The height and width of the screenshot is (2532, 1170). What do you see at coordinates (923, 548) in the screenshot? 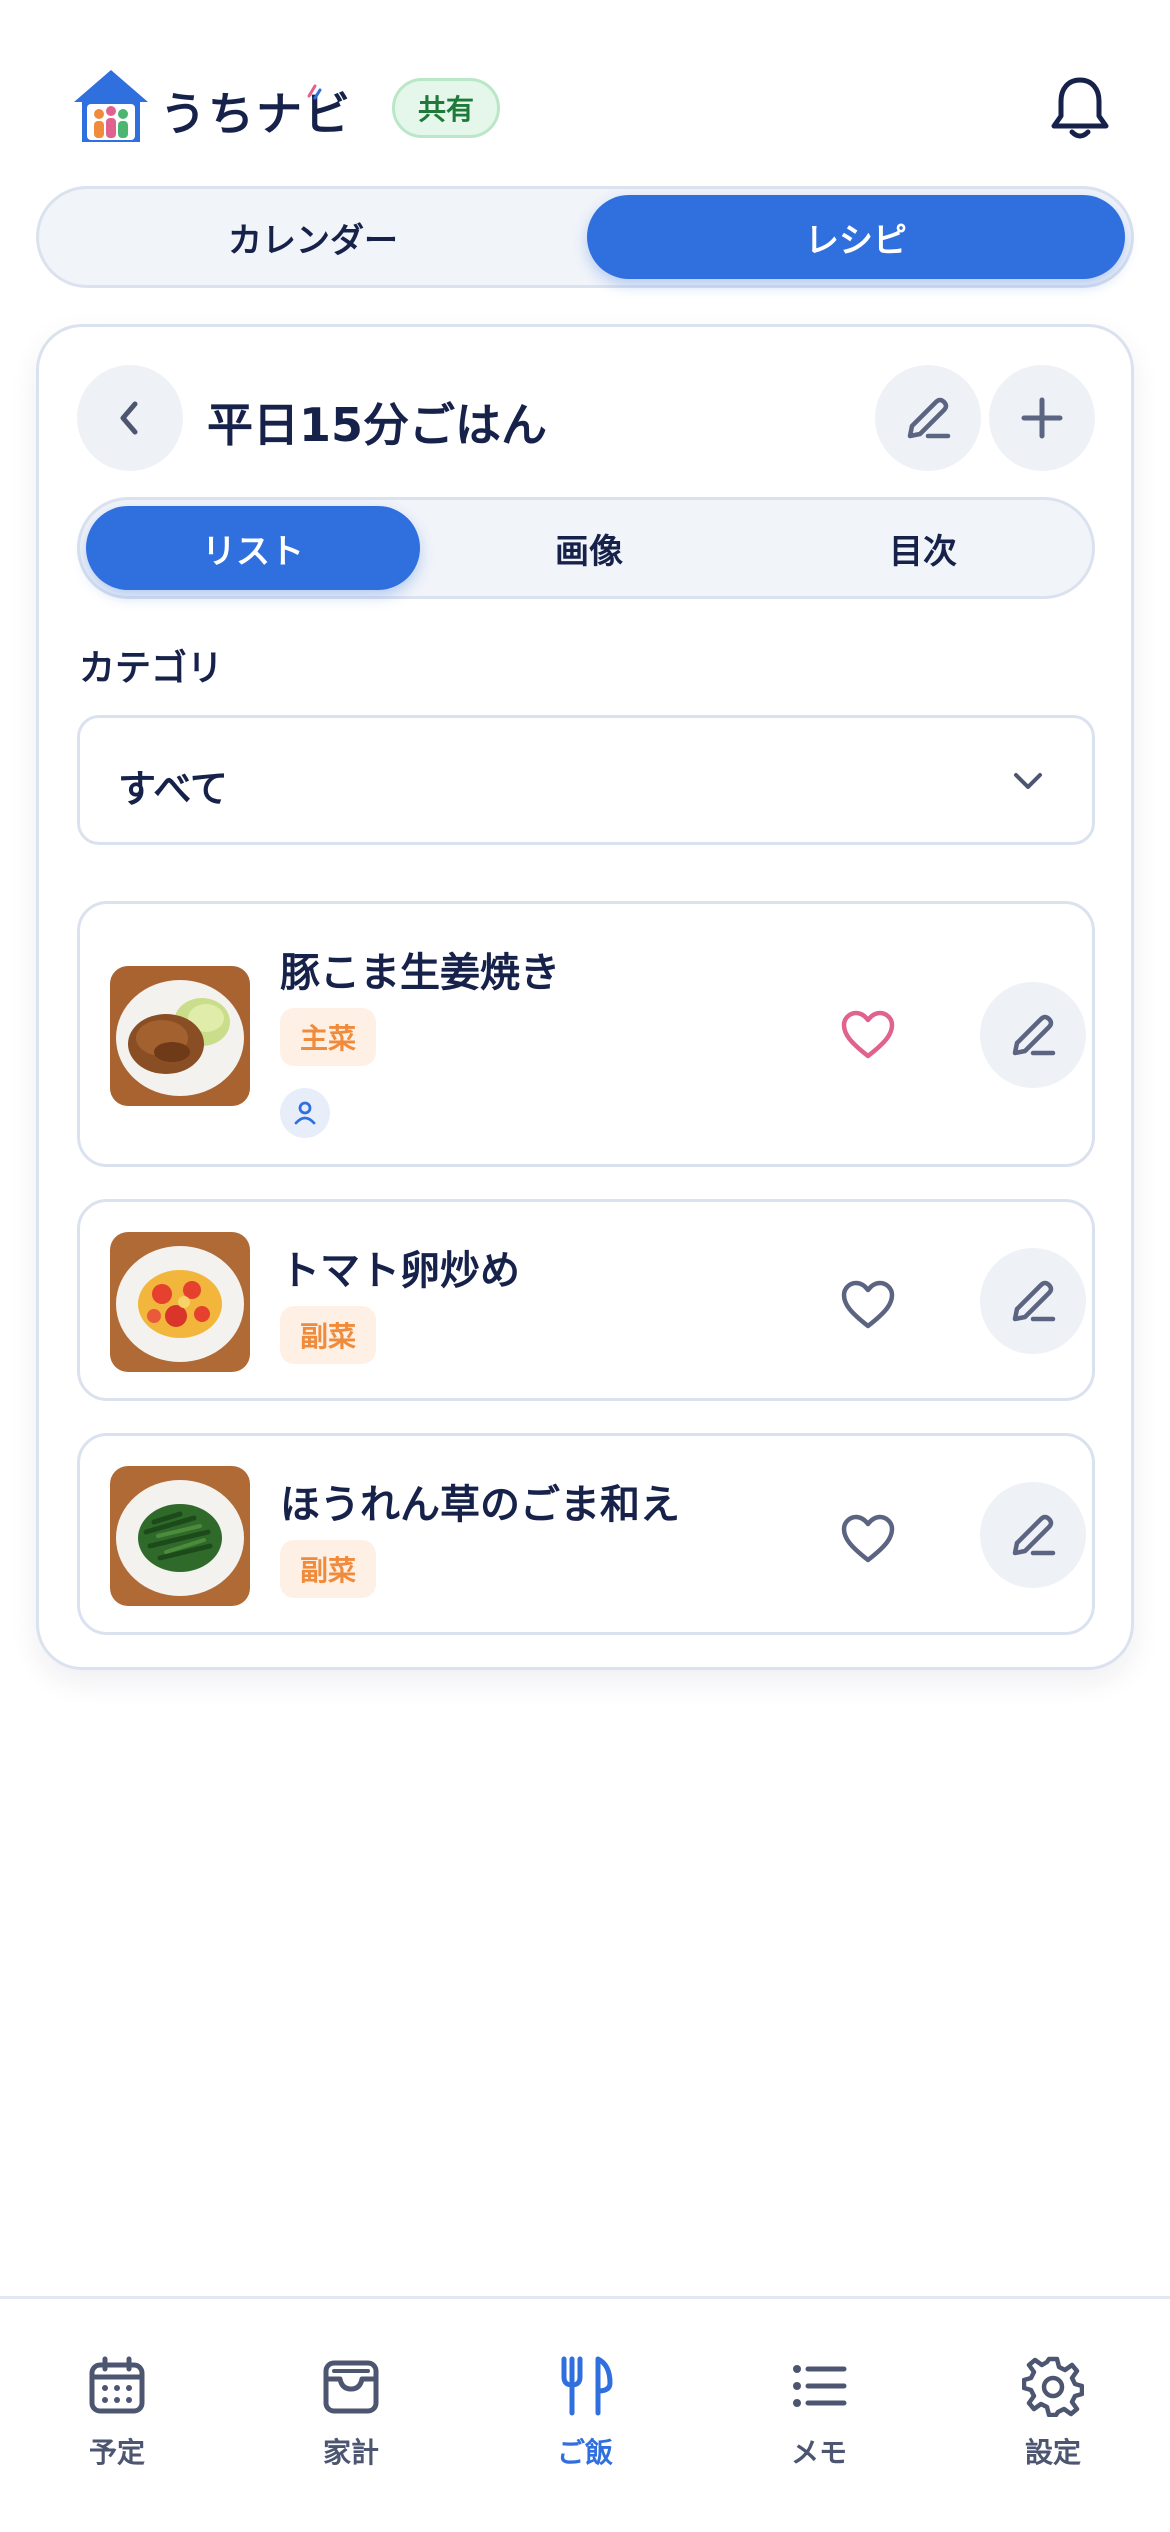
I see `tab-toc: 目次` at bounding box center [923, 548].